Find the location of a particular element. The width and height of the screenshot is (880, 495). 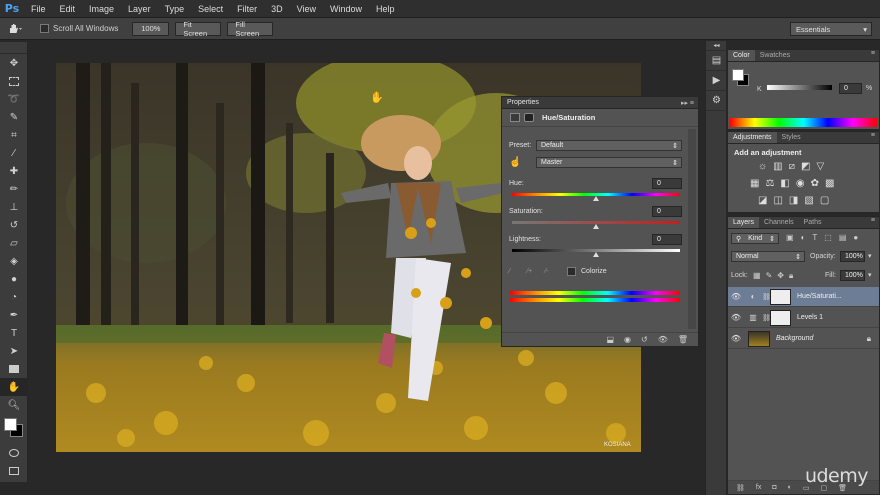

filter-toggle-icon: ● is located at coordinates (855, 237).